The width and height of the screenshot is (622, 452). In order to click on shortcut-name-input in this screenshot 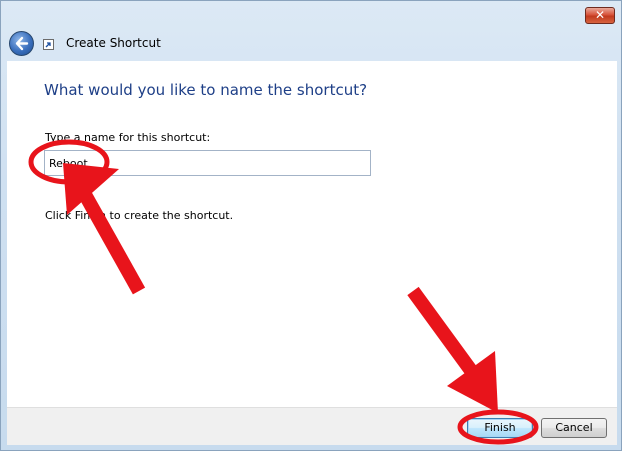, I will do `click(207, 163)`.